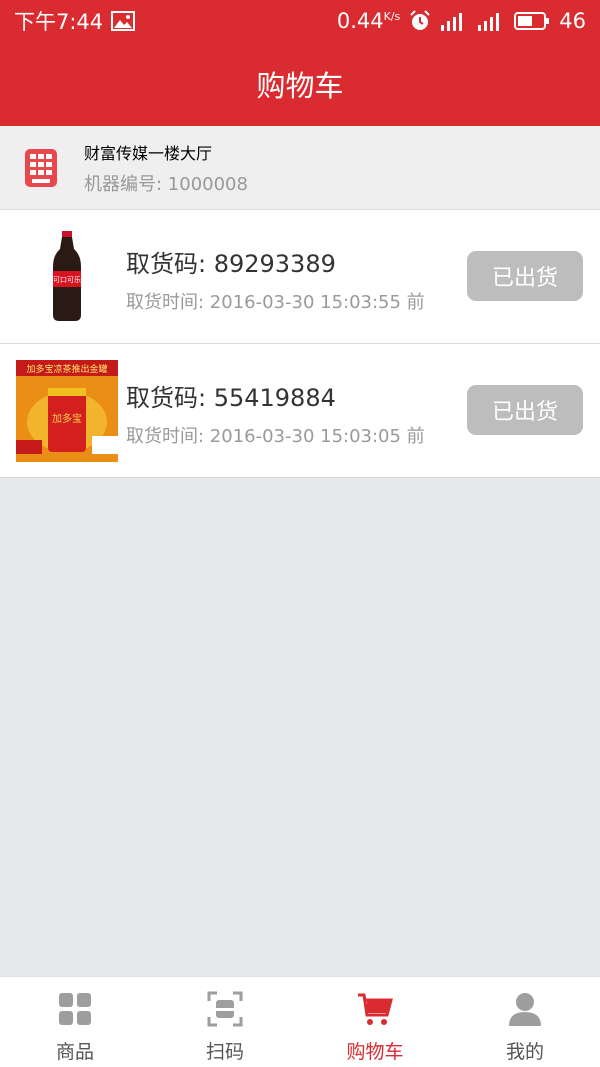  Describe the element at coordinates (224, 1052) in the screenshot. I see `tab-label: 扫码` at that location.